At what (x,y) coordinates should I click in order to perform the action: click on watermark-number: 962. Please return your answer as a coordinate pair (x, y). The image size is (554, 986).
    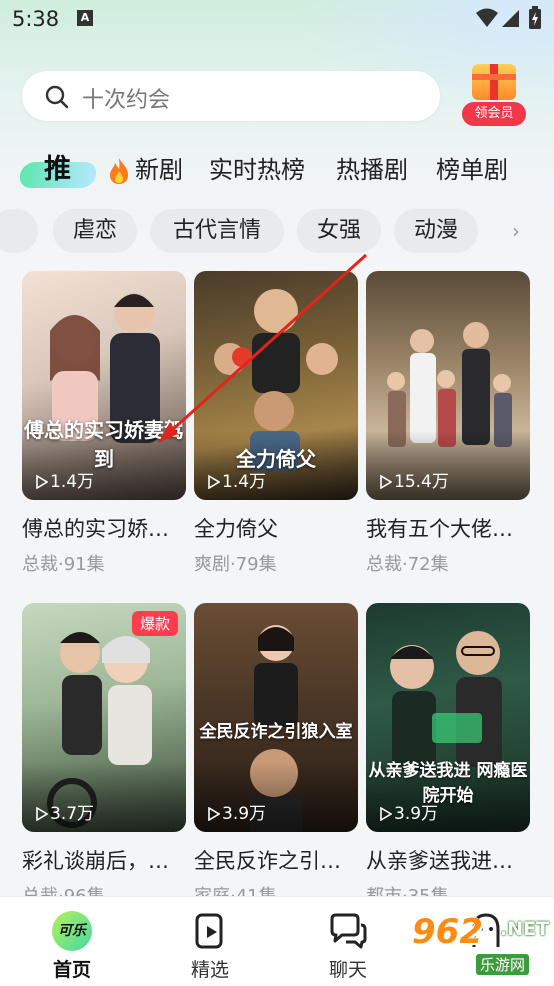
    Looking at the image, I should click on (447, 932).